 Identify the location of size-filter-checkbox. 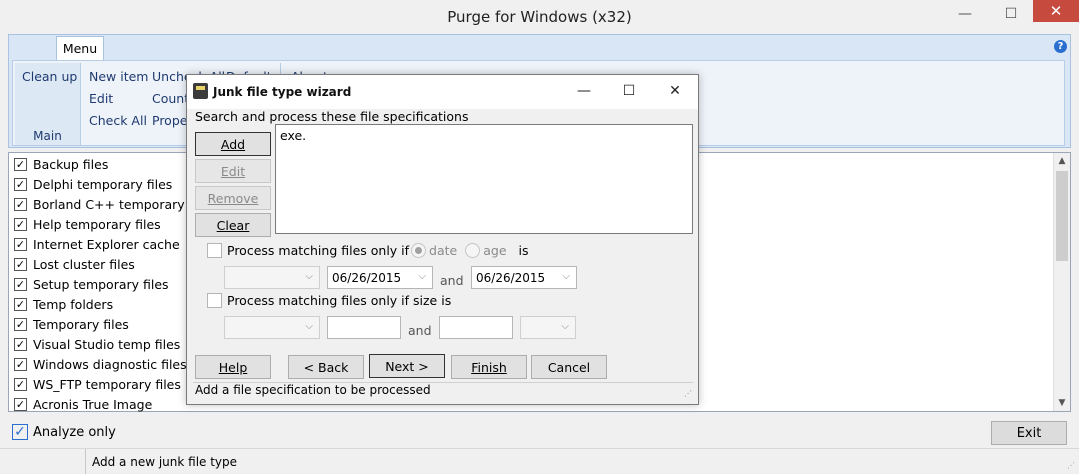
(214, 300).